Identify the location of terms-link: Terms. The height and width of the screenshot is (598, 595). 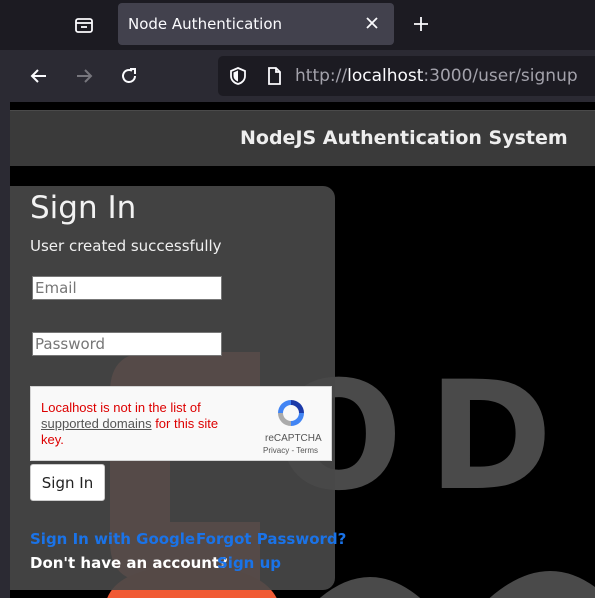
(307, 450).